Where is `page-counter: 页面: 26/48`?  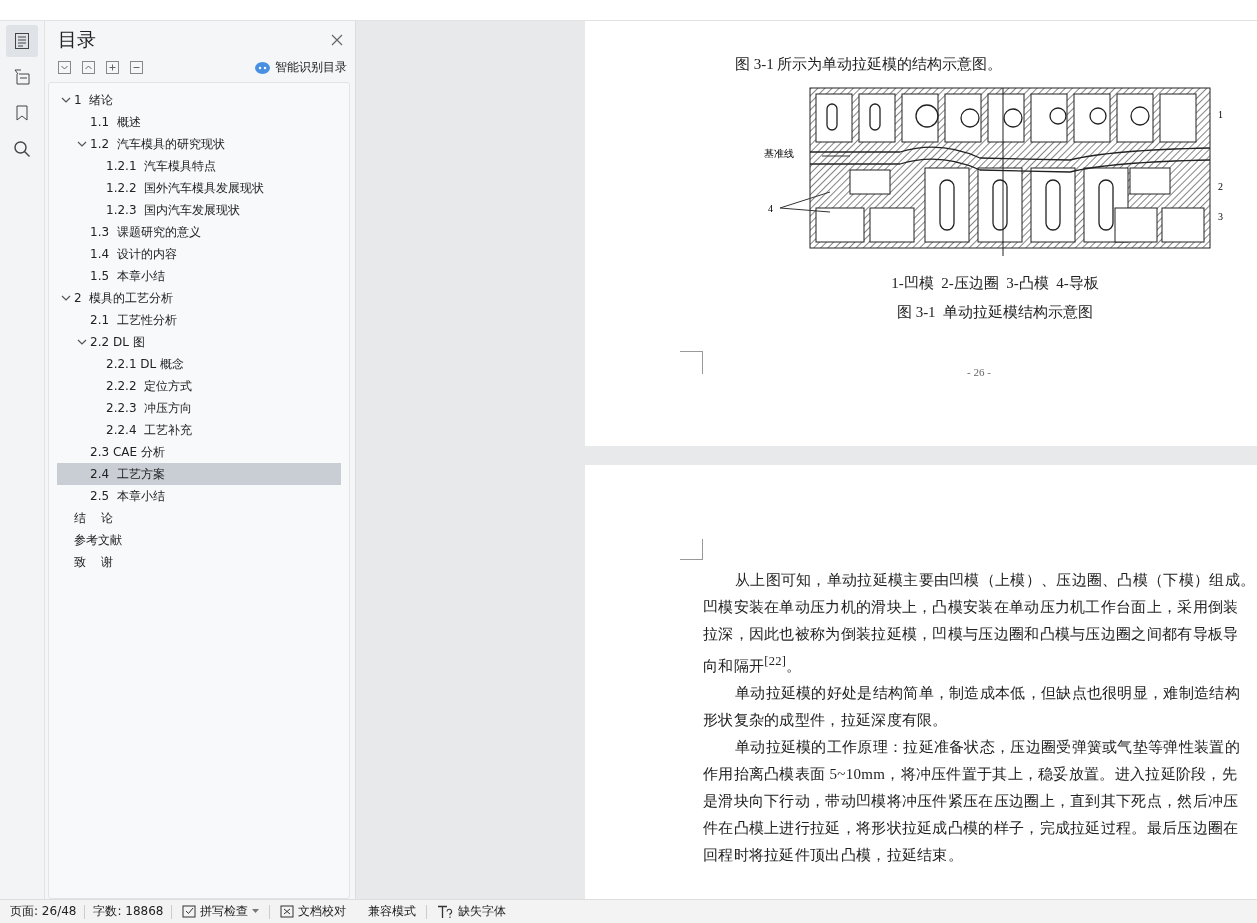 page-counter: 页面: 26/48 is located at coordinates (43, 911).